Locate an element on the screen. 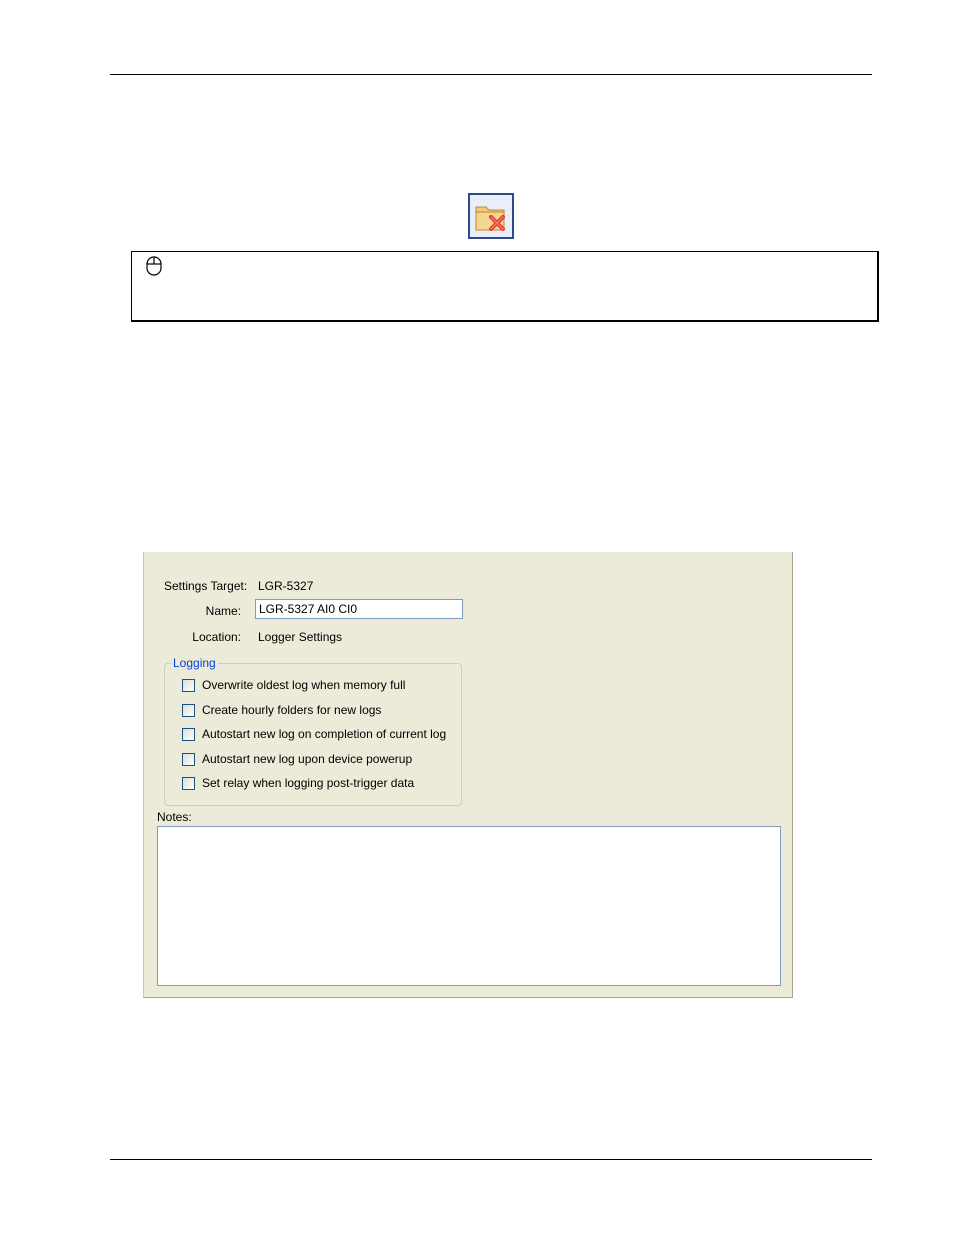 The width and height of the screenshot is (954, 1235). checkbox-label: Autostart new log upon device powerup is located at coordinates (307, 759).